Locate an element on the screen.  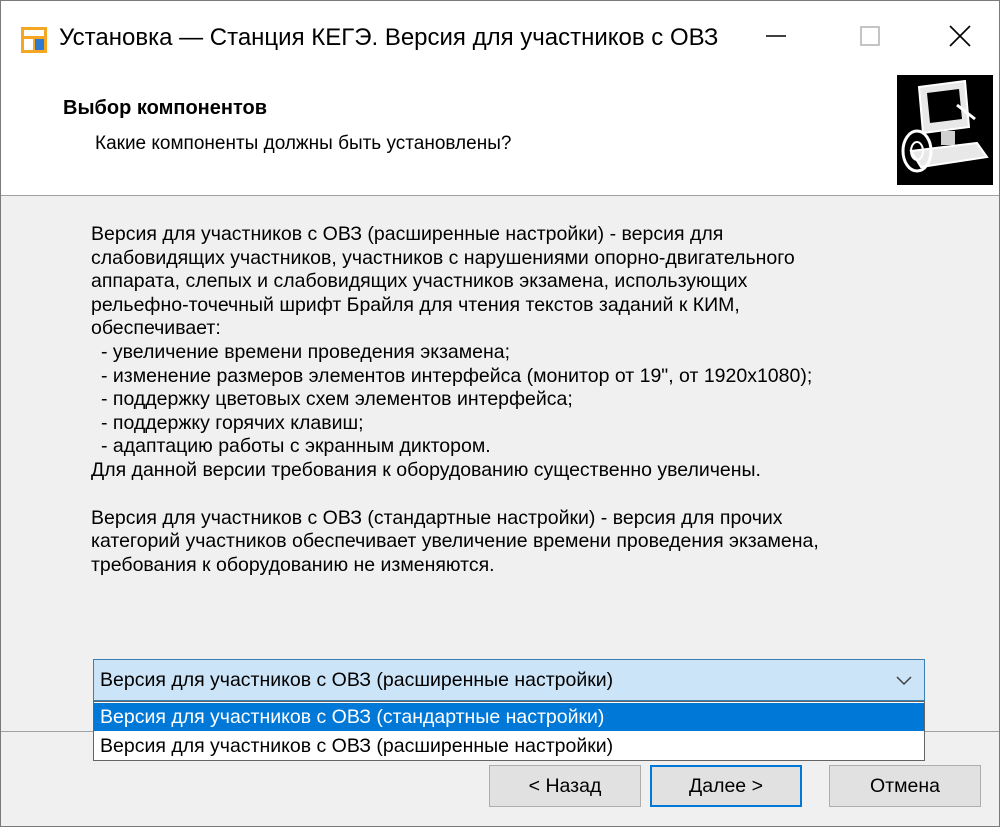
next-button: Далее > is located at coordinates (726, 786).